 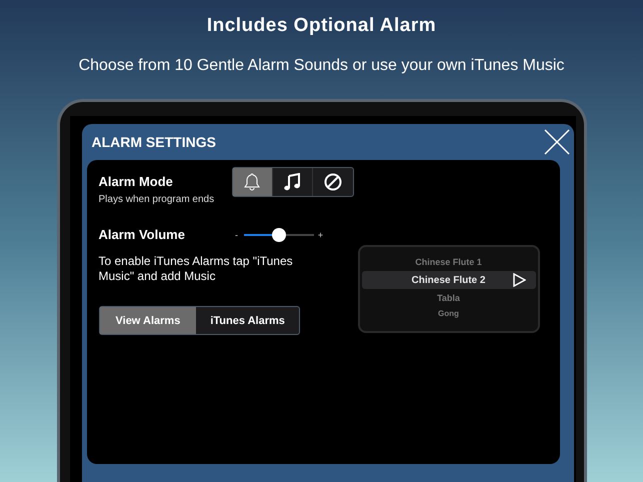 I want to click on picker-selection: Chinese Flute 2, so click(x=449, y=280).